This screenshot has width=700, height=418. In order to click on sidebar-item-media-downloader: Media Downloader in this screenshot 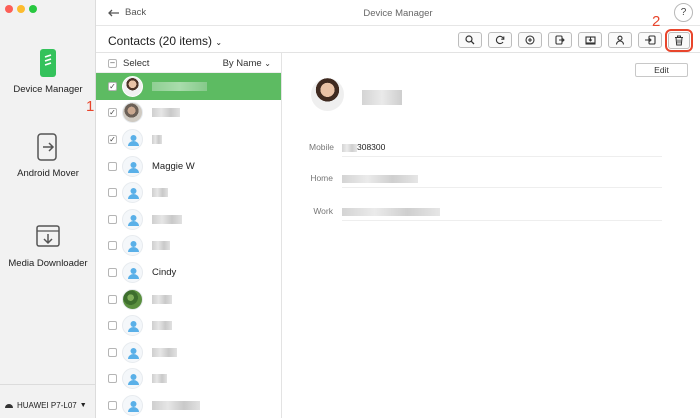, I will do `click(48, 245)`.